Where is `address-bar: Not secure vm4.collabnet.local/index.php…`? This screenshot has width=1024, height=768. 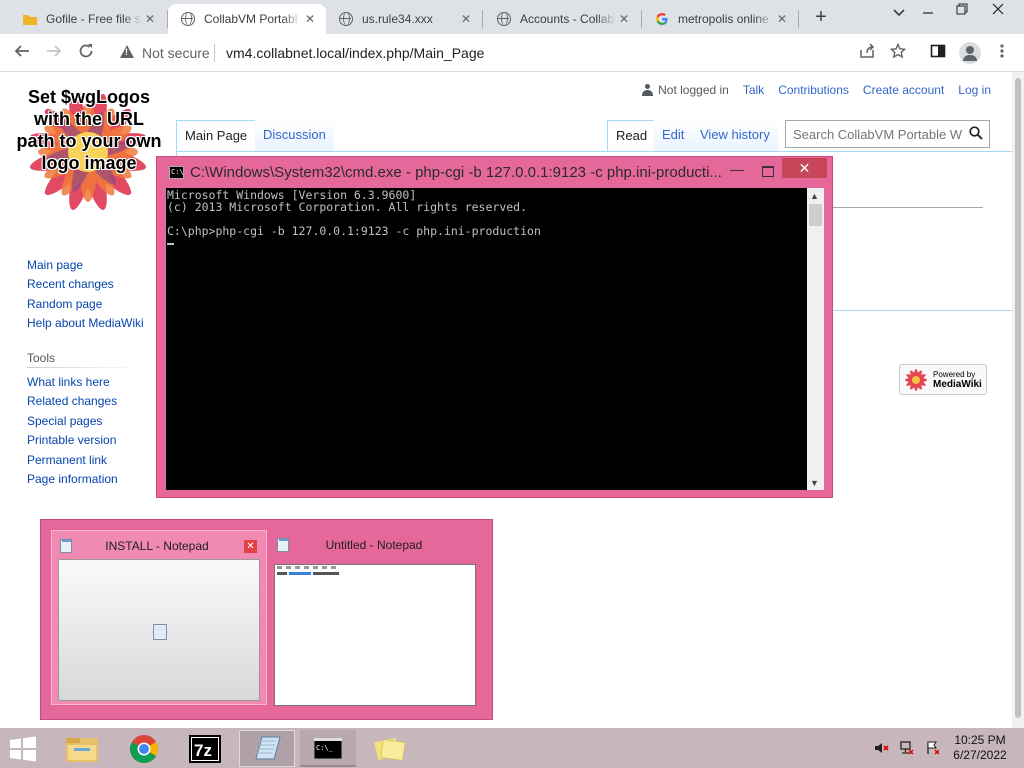
address-bar: Not secure vm4.collabnet.local/index.php… is located at coordinates (513, 53).